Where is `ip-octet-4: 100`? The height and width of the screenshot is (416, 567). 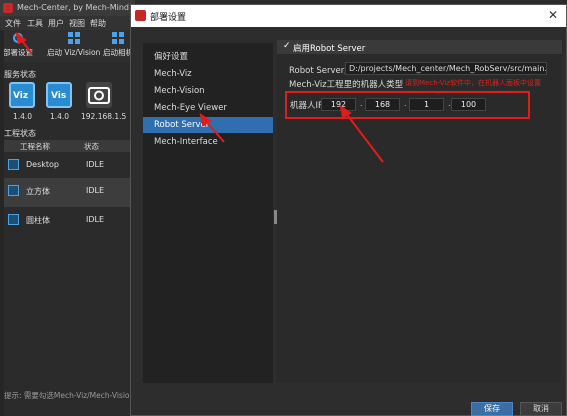 ip-octet-4: 100 is located at coordinates (468, 104).